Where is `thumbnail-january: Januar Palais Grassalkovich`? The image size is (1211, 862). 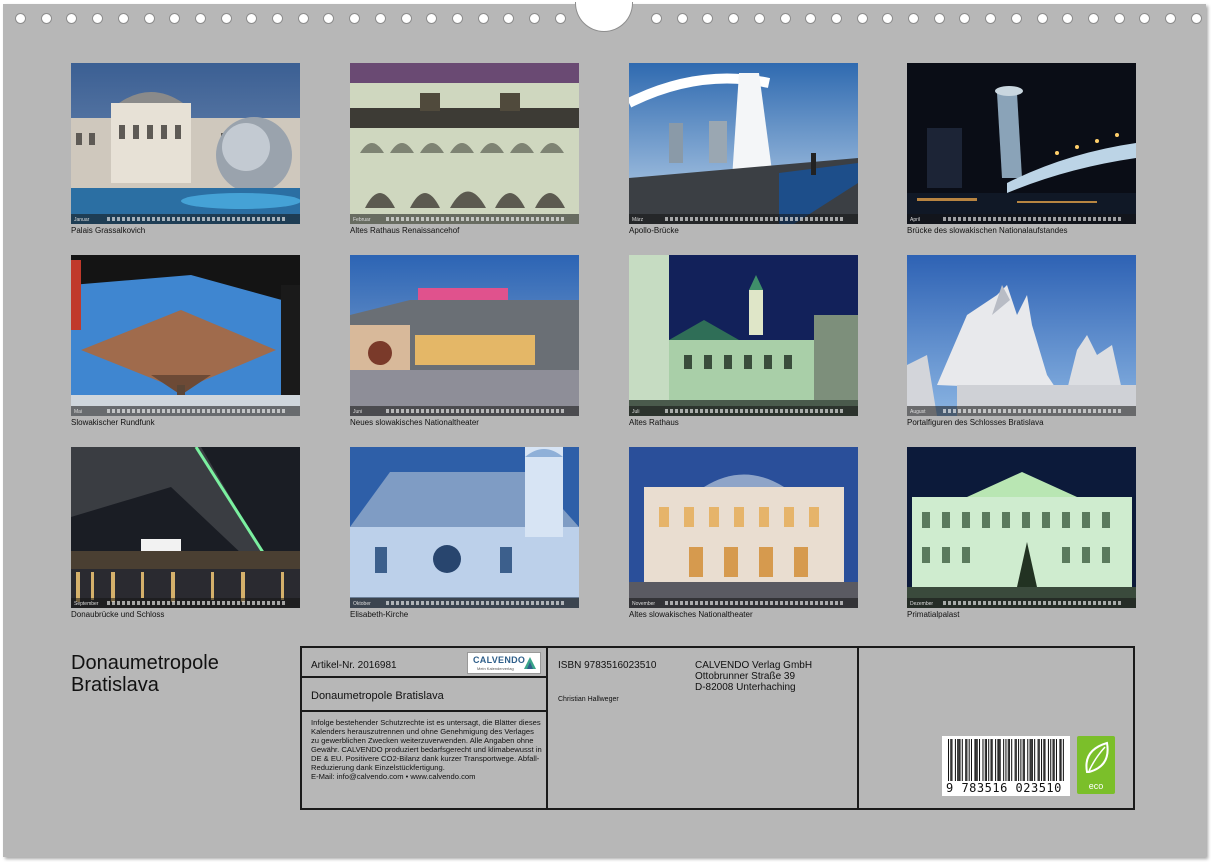
thumbnail-january: Januar Palais Grassalkovich is located at coordinates (185, 149).